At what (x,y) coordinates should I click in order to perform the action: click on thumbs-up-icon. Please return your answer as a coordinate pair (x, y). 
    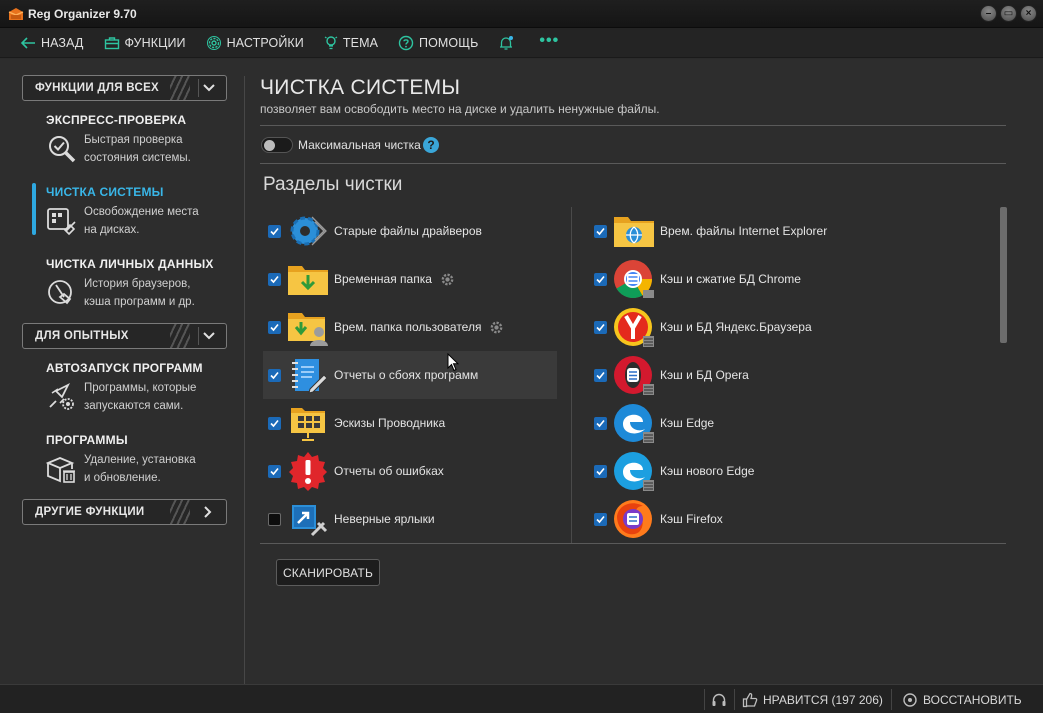
    Looking at the image, I should click on (750, 699).